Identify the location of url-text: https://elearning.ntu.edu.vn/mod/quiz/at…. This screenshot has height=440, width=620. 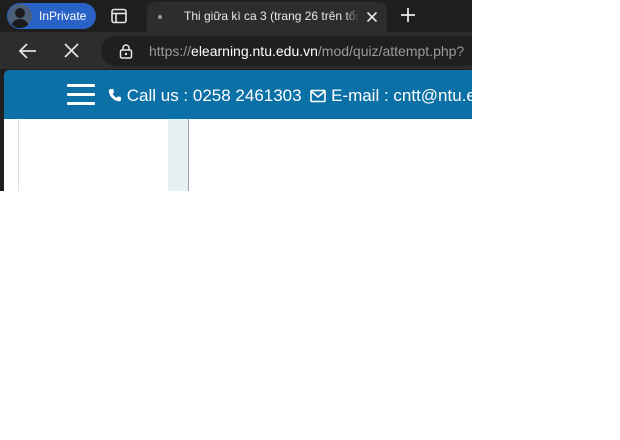
(306, 51).